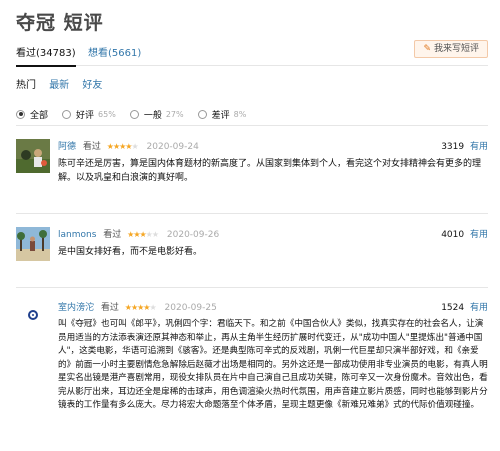 The image size is (500, 451). Describe the element at coordinates (114, 54) in the screenshot. I see `tab-want-to-watch: 想看(5661)` at that location.